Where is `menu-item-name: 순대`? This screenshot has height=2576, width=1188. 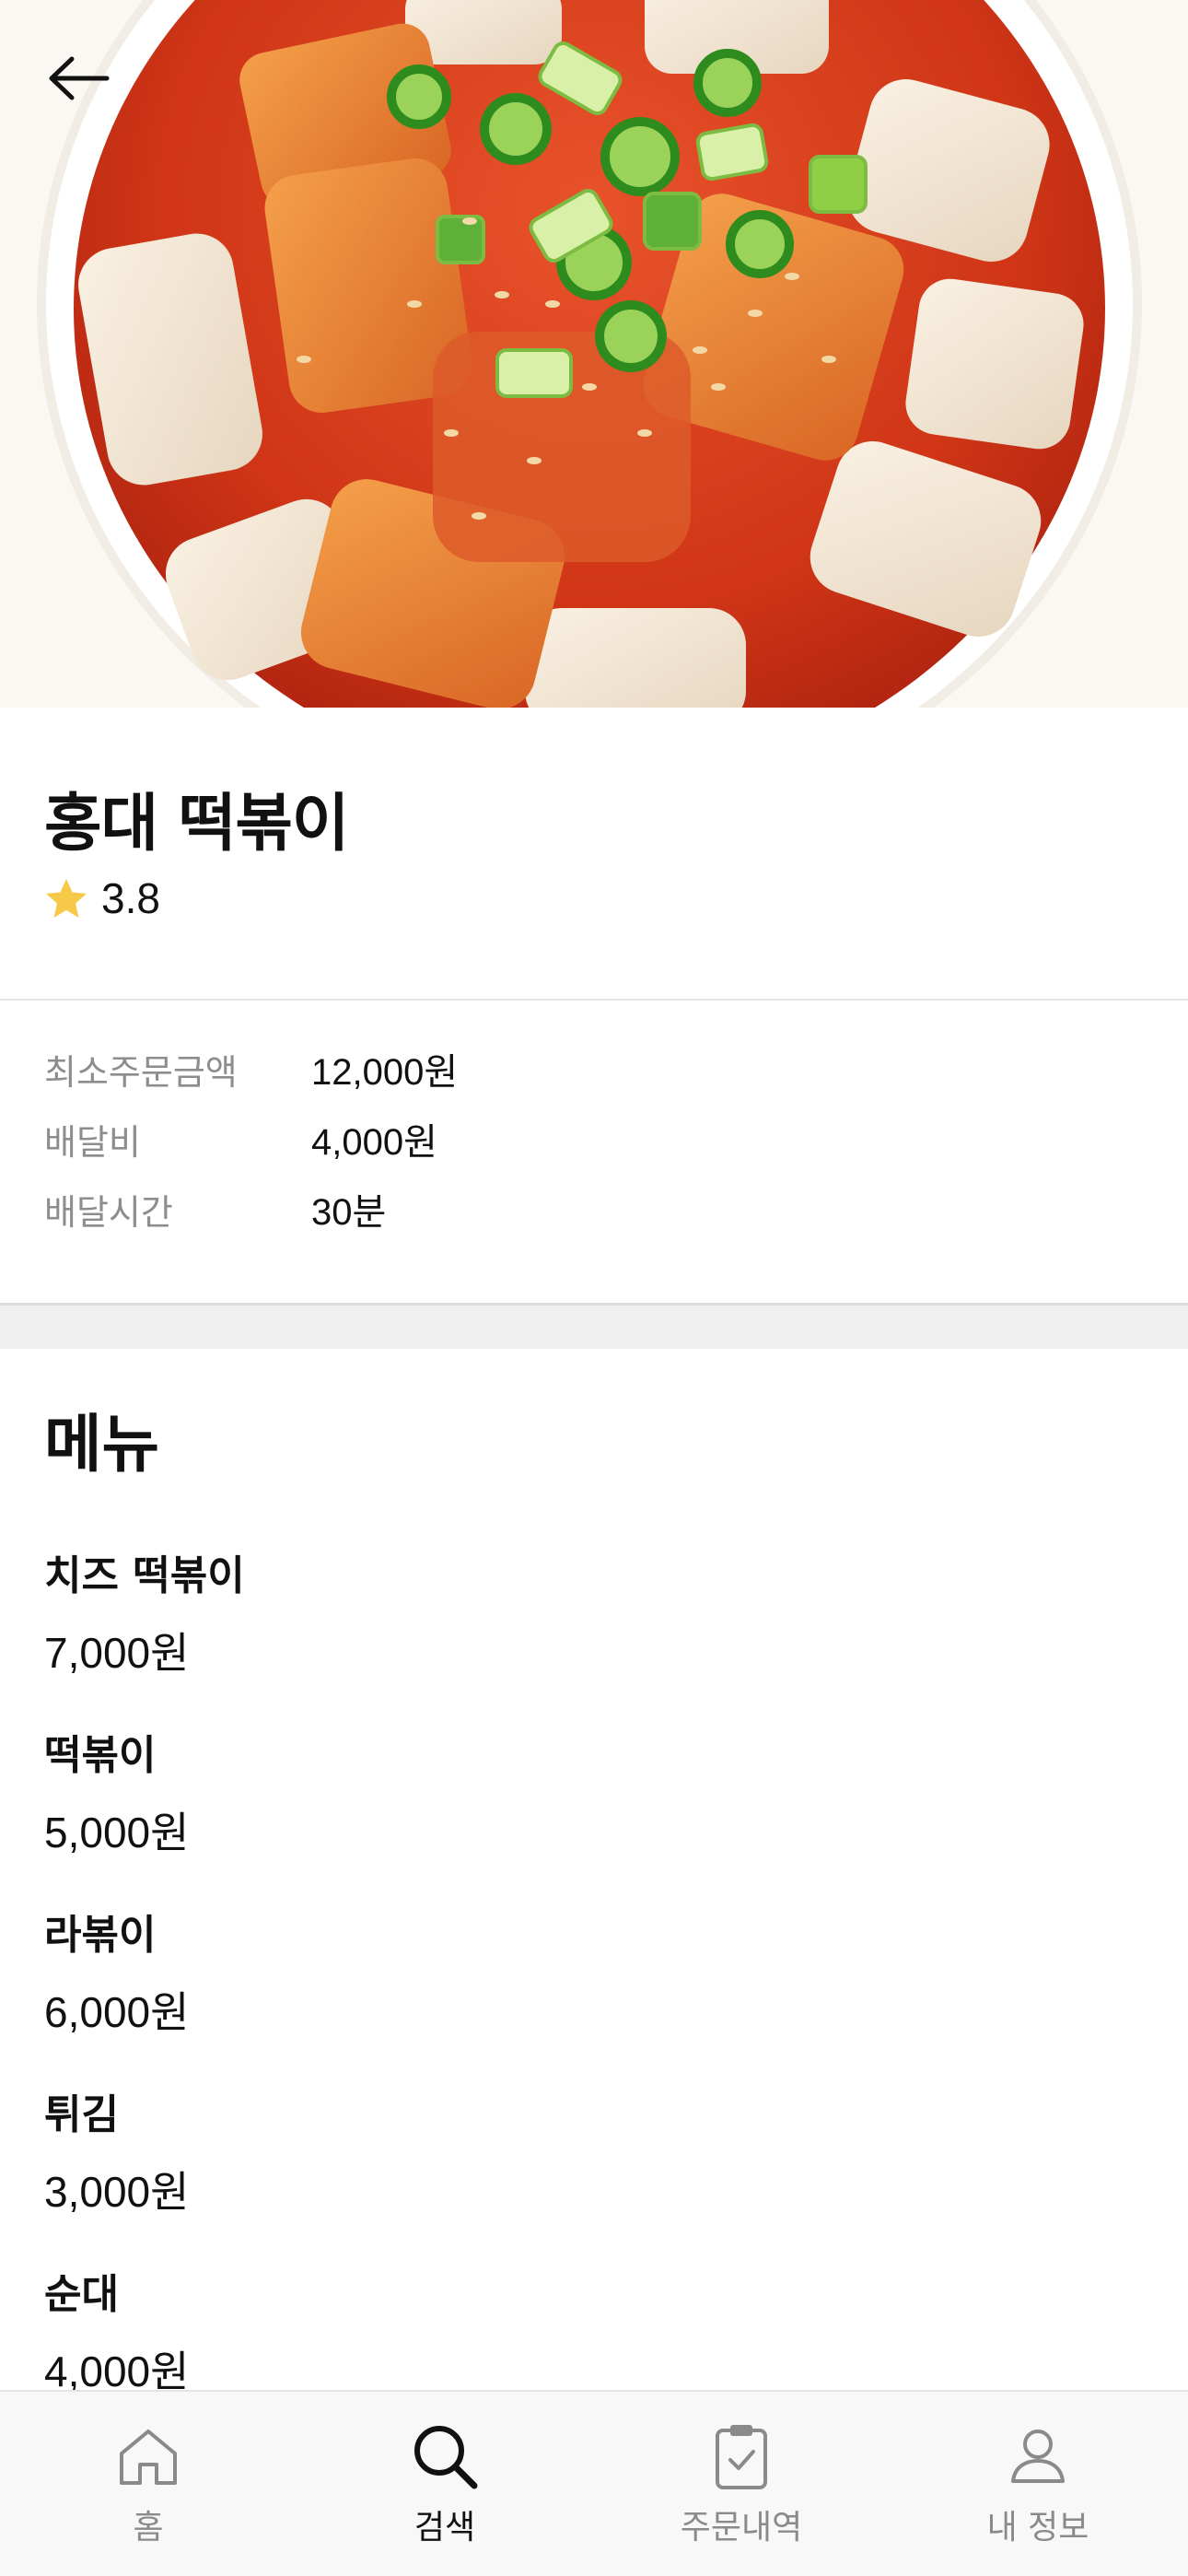
menu-item-name: 순대 is located at coordinates (81, 2294).